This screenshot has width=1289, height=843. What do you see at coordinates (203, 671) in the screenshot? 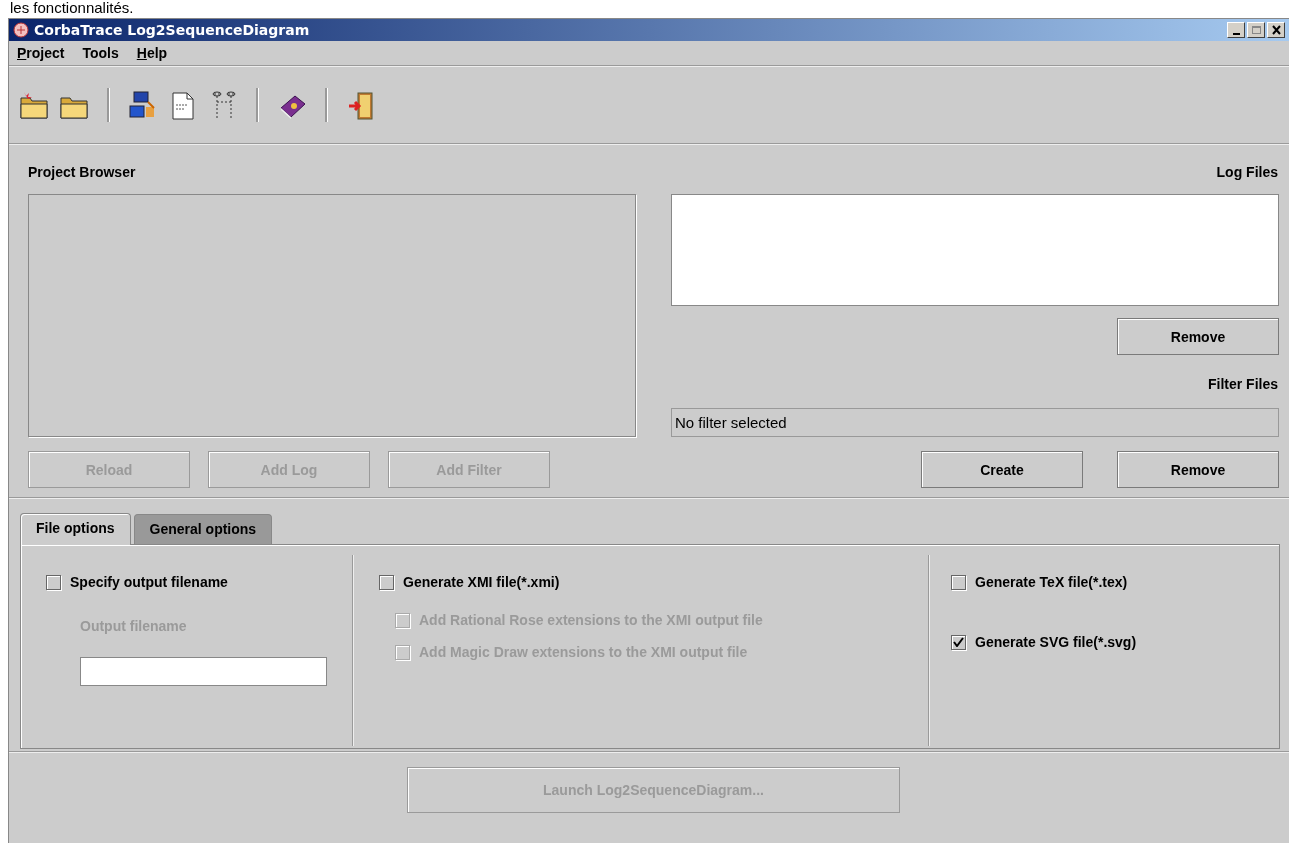
I see `filename-field` at bounding box center [203, 671].